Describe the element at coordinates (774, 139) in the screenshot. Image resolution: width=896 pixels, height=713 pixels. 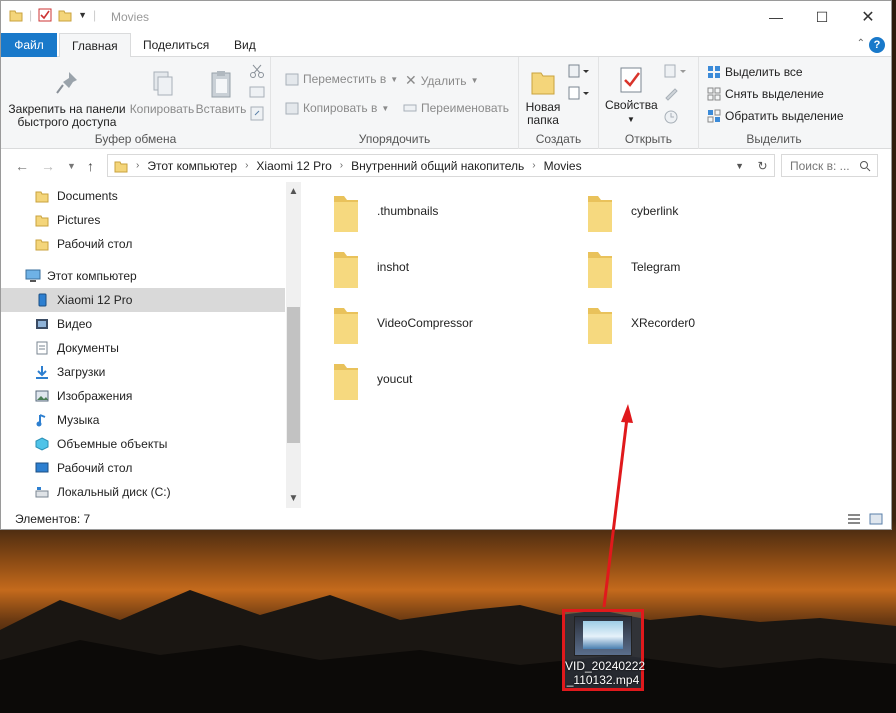
I see `group-label-select: Выделить` at that location.